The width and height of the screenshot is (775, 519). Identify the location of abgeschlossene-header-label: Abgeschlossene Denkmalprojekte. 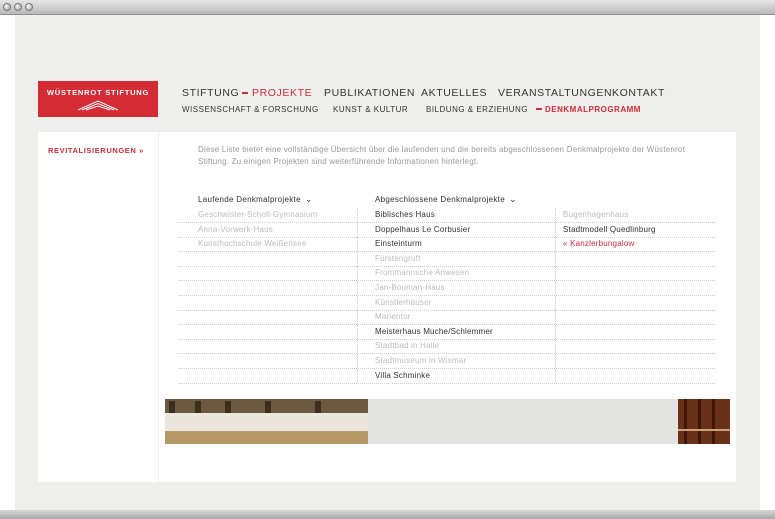
(440, 199).